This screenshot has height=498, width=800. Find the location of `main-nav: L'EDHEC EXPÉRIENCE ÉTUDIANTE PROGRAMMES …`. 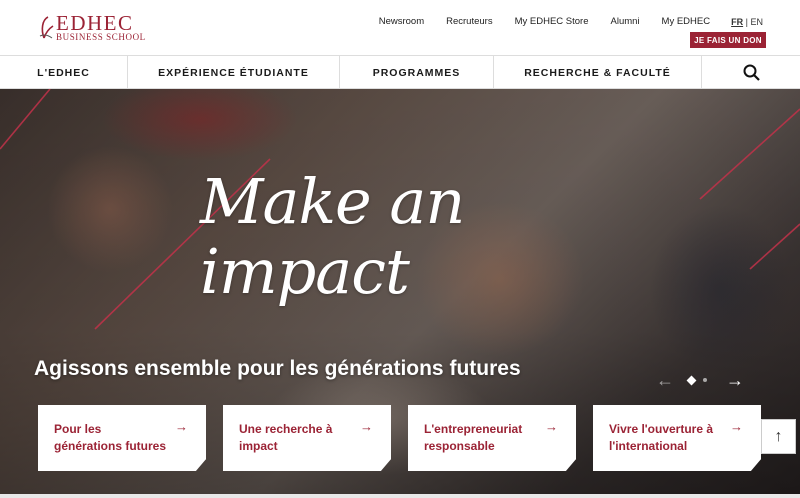

main-nav: L'EDHEC EXPÉRIENCE ÉTUDIANTE PROGRAMMES … is located at coordinates (400, 72).